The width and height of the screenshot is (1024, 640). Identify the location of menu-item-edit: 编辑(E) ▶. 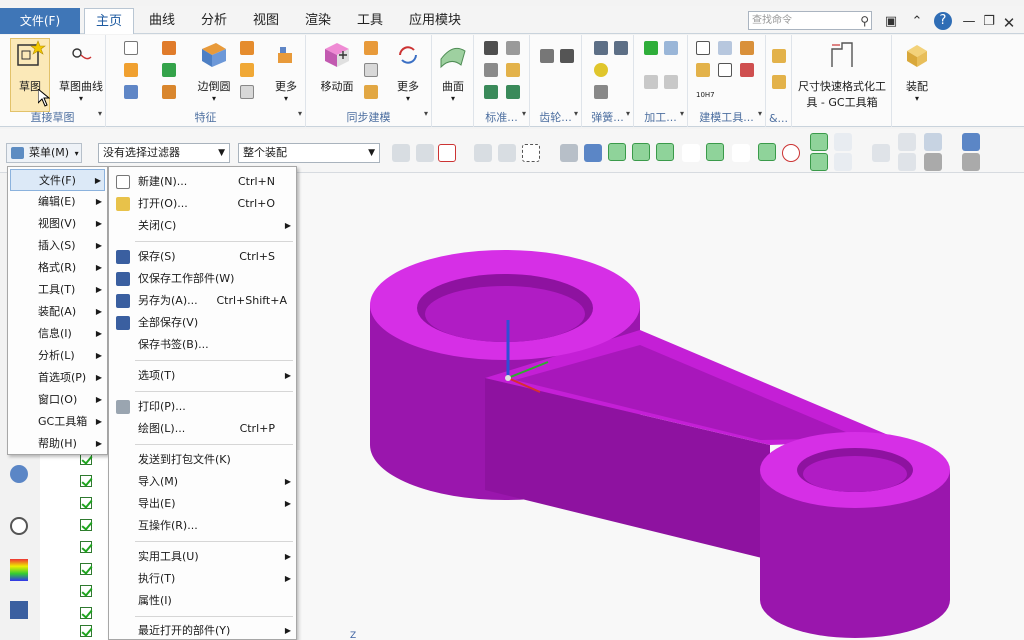
(57, 202).